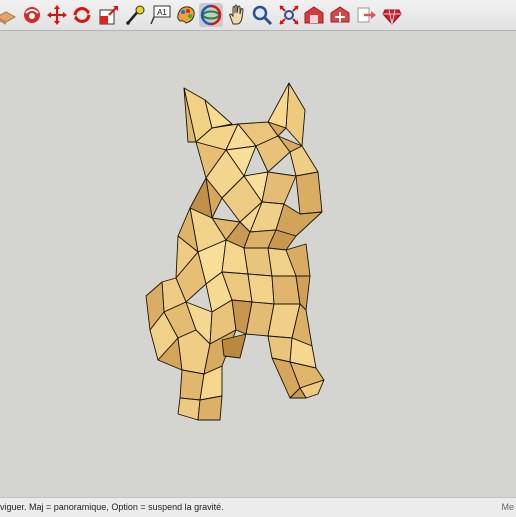 This screenshot has width=516, height=517. What do you see at coordinates (392, 15) in the screenshot?
I see `extension-warehouse-icon` at bounding box center [392, 15].